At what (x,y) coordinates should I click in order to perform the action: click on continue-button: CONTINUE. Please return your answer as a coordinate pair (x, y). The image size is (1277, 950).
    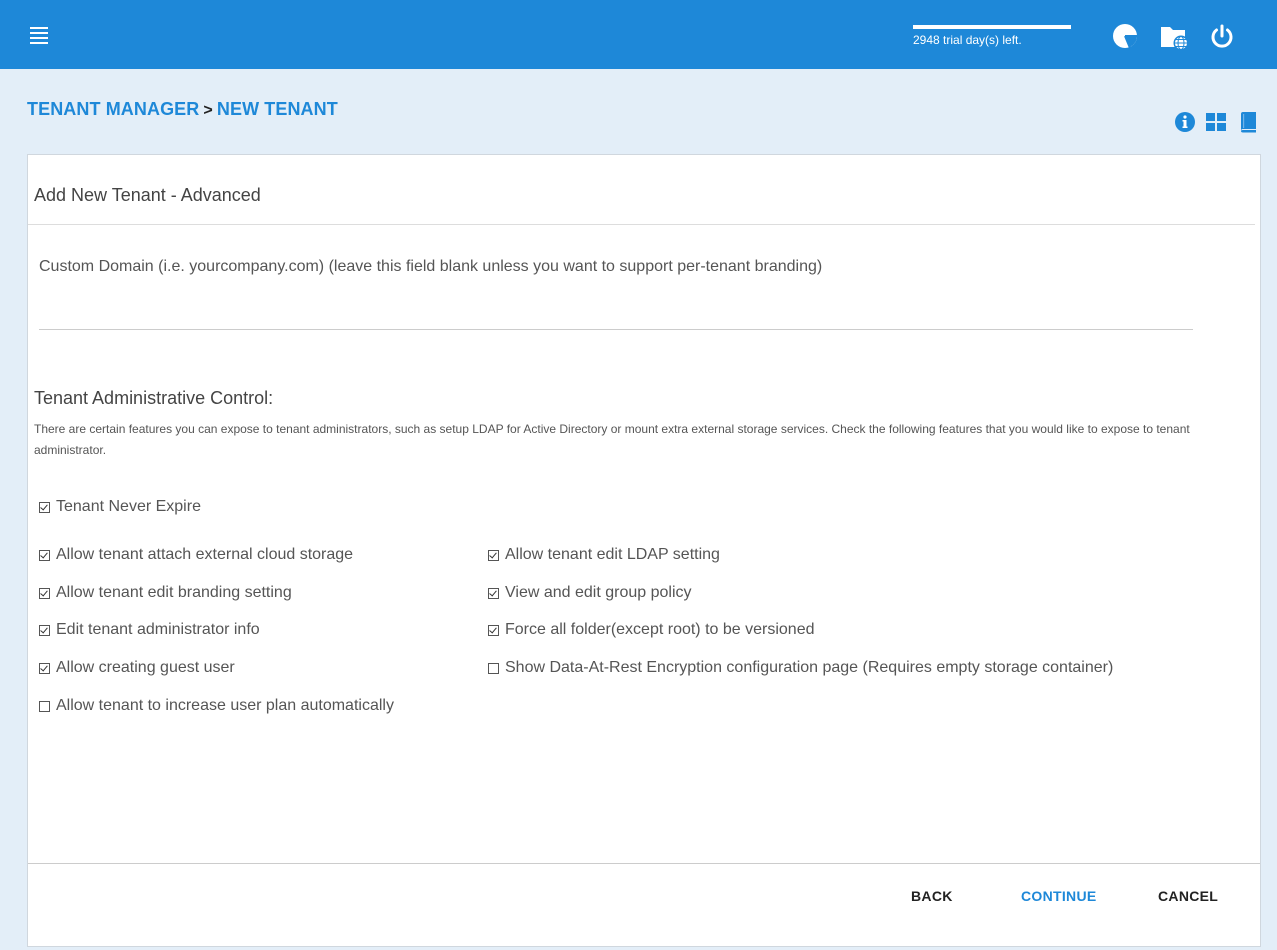
    Looking at the image, I should click on (1059, 896).